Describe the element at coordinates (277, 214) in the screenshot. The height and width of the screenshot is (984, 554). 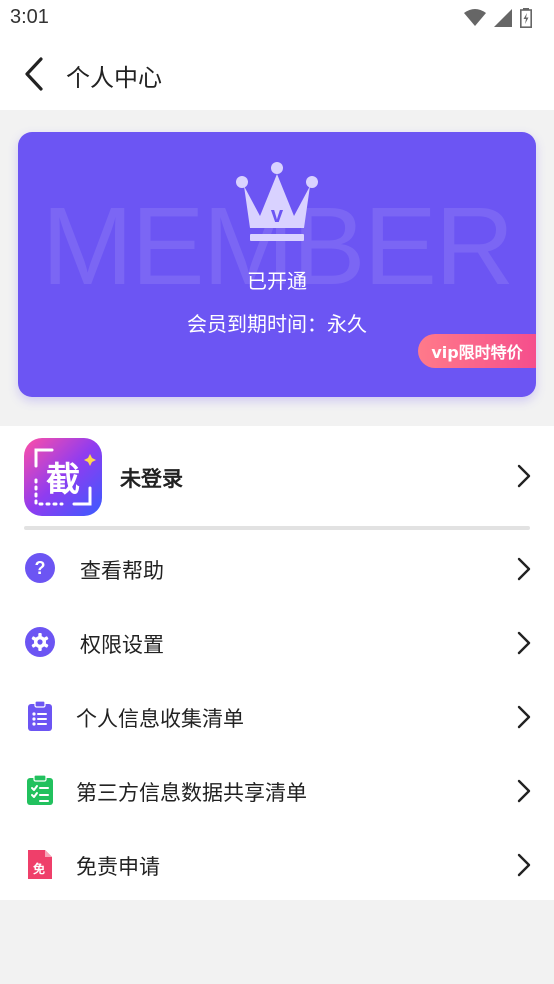
I see `crown-letter: v` at that location.